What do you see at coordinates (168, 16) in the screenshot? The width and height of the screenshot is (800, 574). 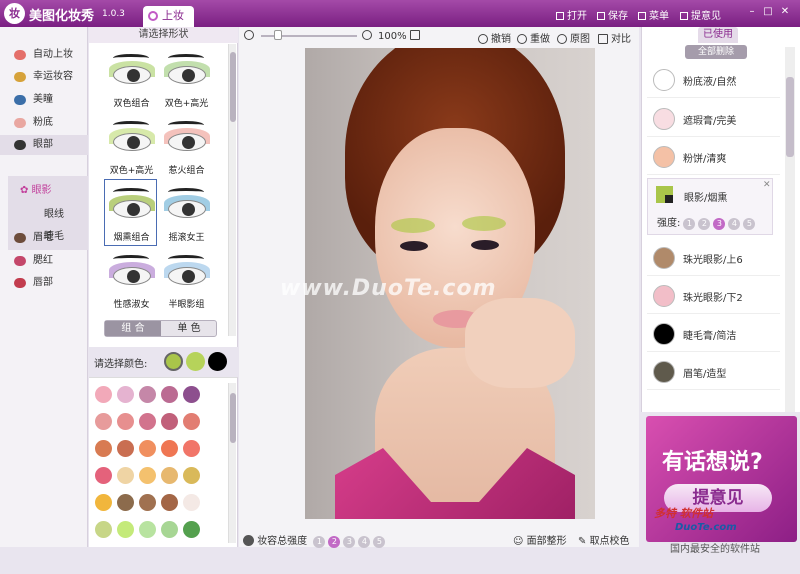 I see `tab-makeup: 上妆` at bounding box center [168, 16].